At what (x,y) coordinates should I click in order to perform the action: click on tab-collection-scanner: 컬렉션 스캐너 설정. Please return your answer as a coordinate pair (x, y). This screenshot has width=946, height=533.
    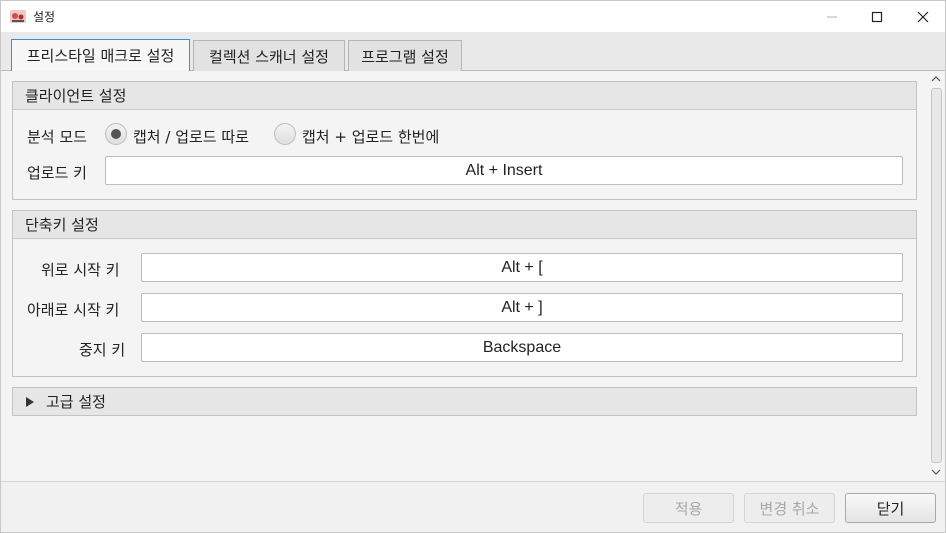
    Looking at the image, I should click on (269, 55).